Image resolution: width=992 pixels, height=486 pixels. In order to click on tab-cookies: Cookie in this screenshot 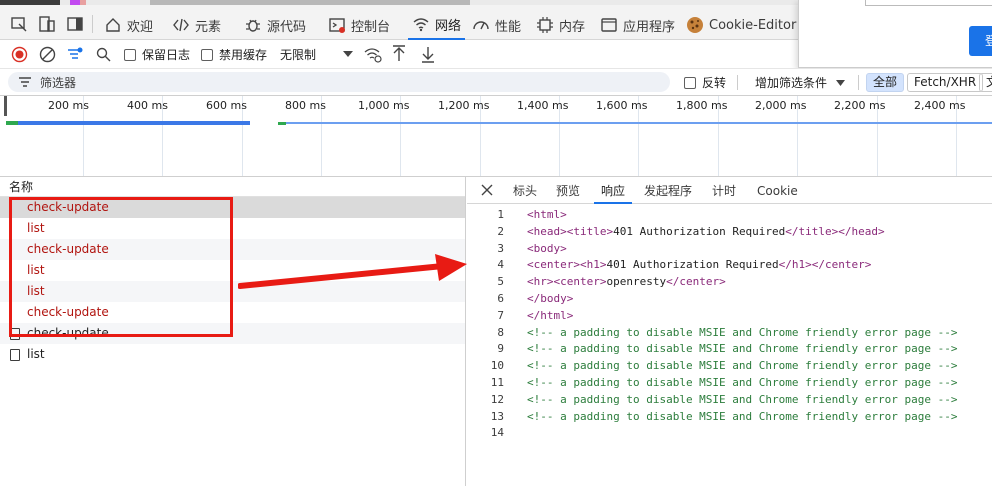, I will do `click(777, 190)`.